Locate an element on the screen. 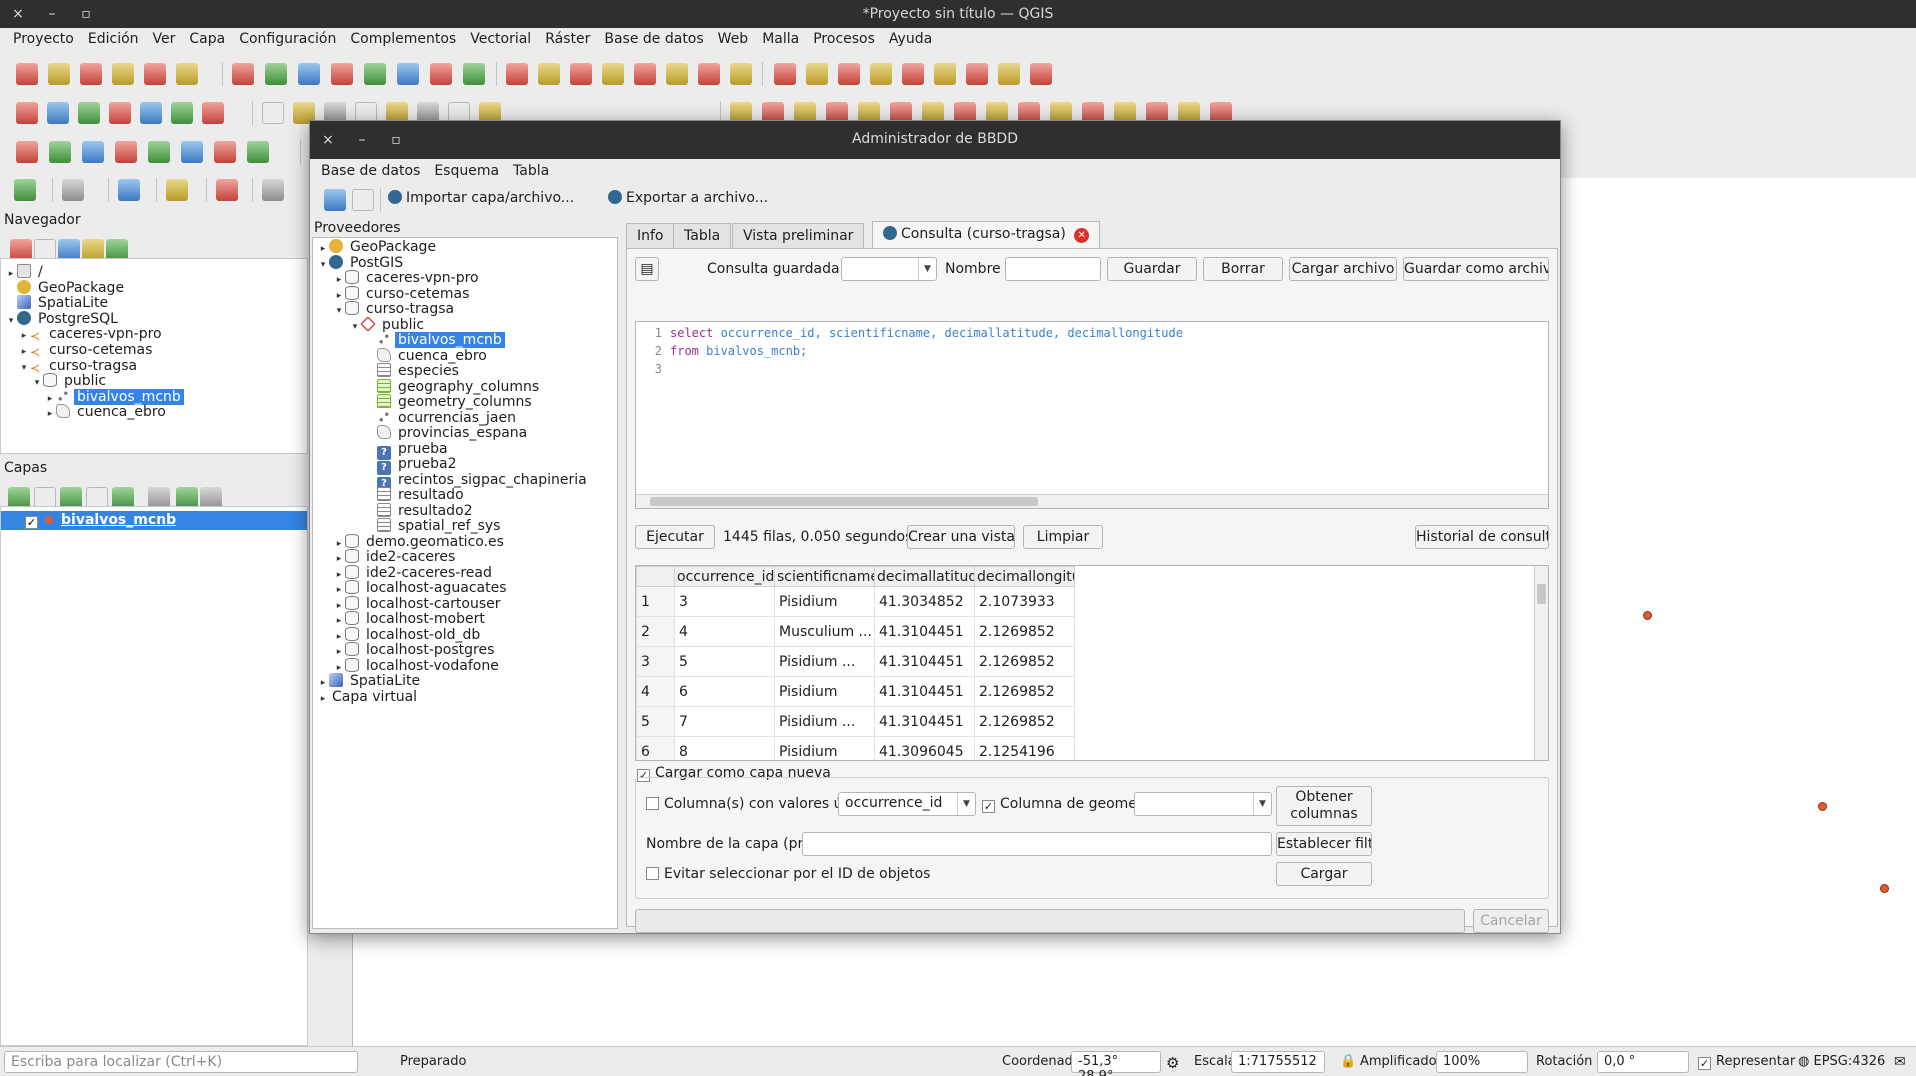 Image resolution: width=1916 pixels, height=1076 pixels. table-cell: 3 is located at coordinates (724, 601).